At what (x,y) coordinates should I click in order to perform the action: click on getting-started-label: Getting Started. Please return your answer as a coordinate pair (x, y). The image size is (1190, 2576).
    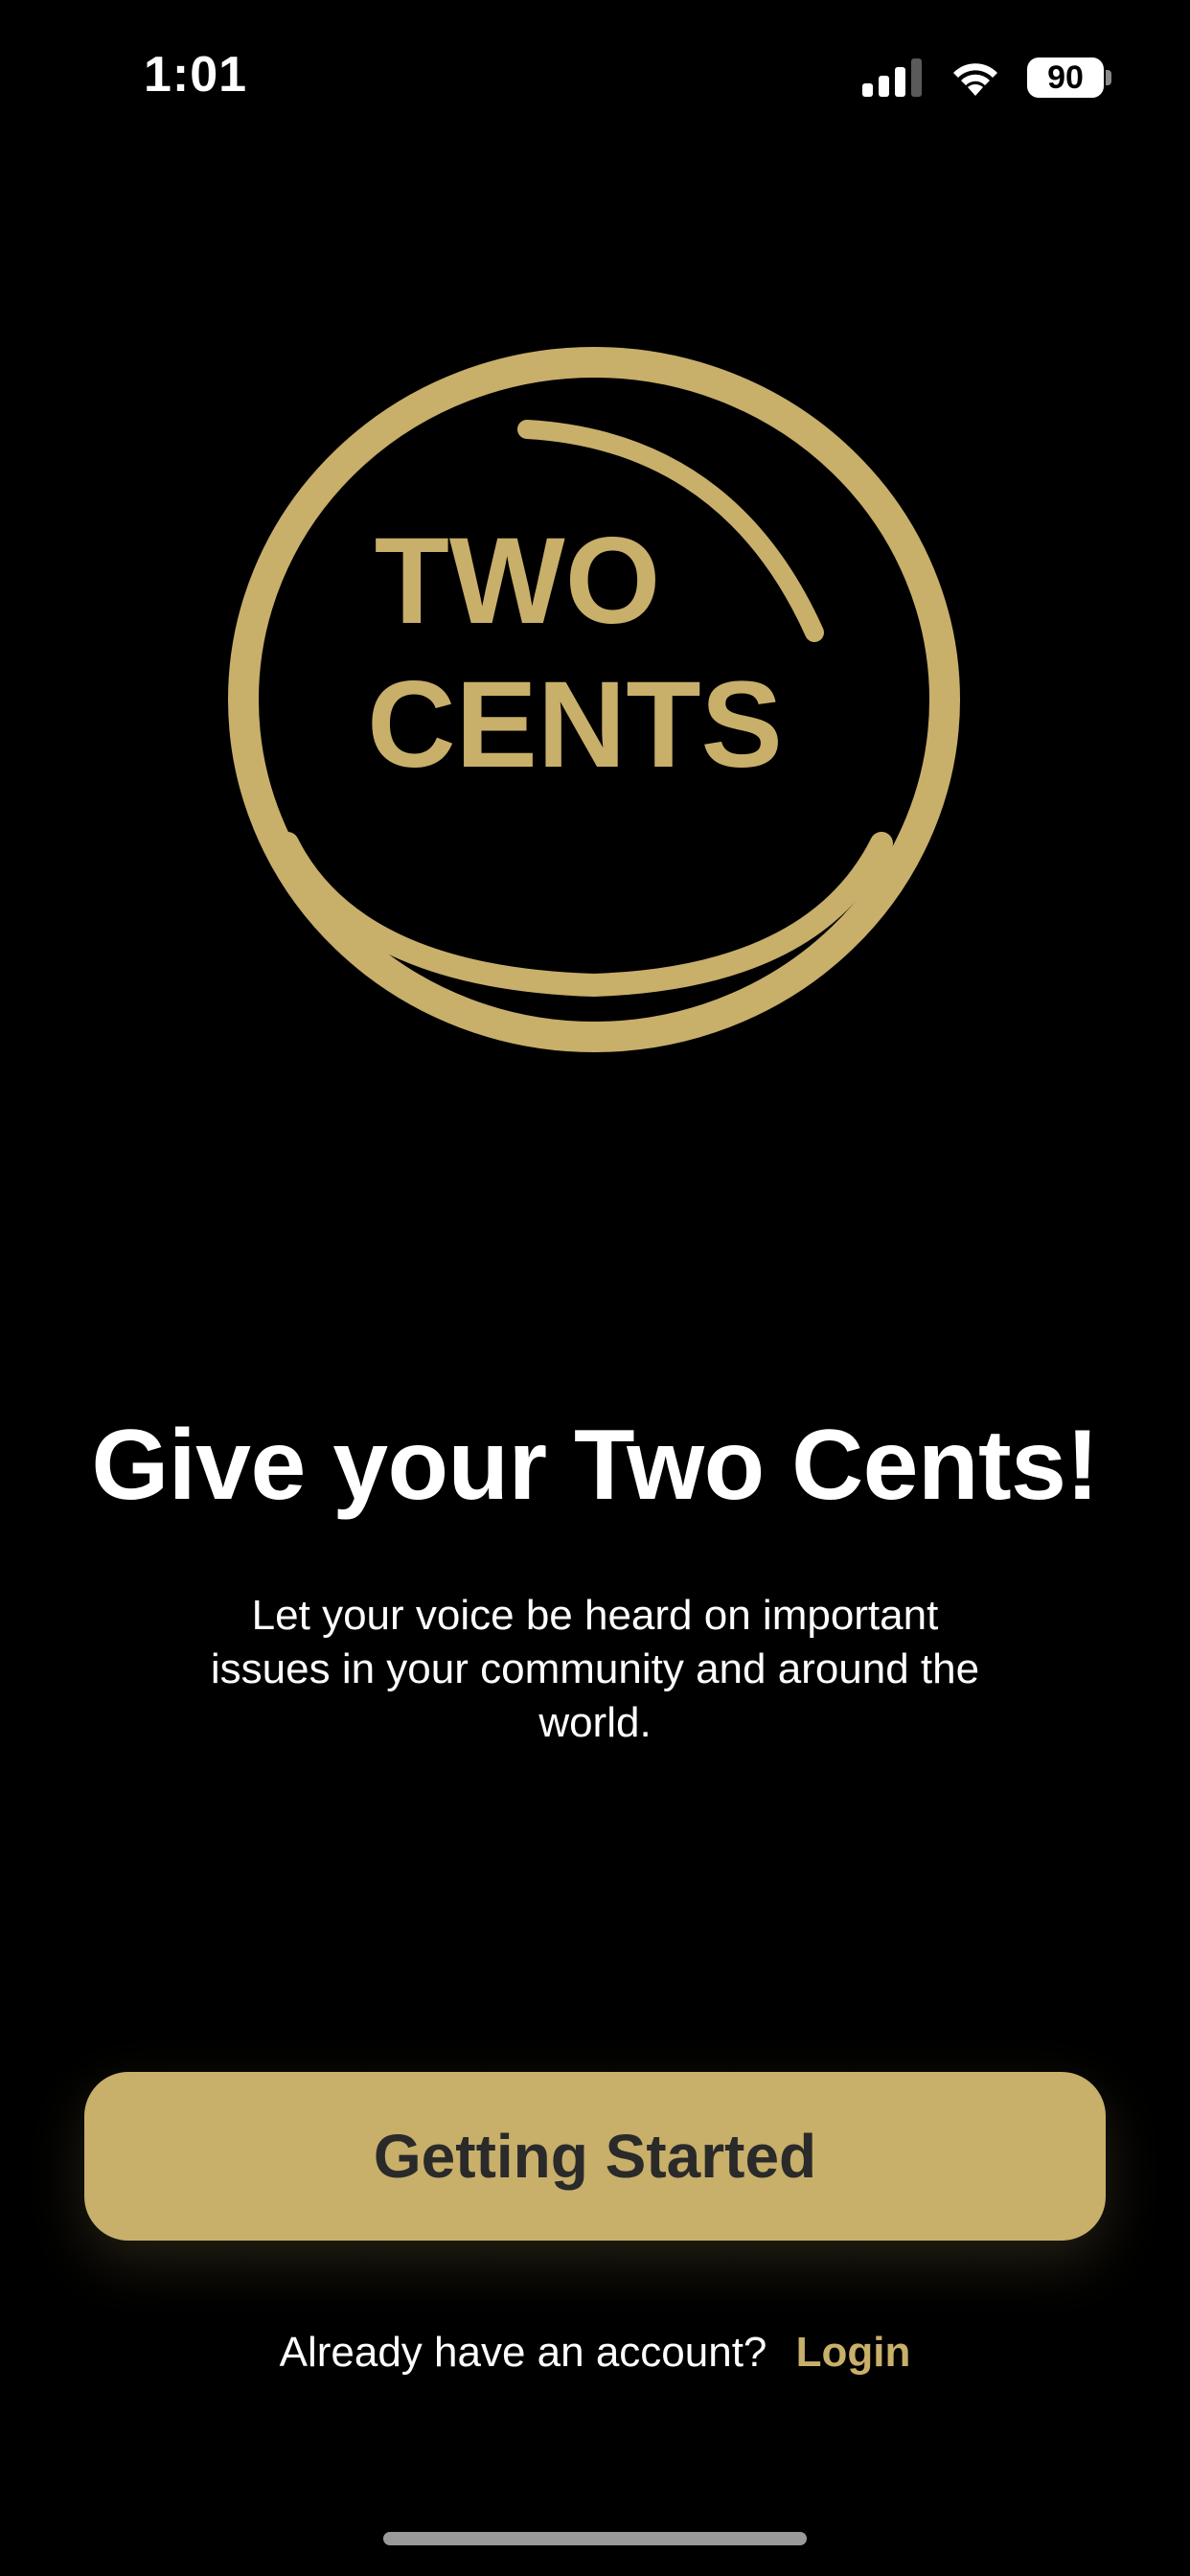
    Looking at the image, I should click on (595, 2156).